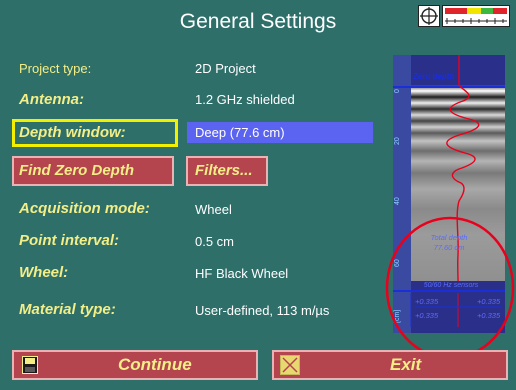 This screenshot has height=390, width=516. I want to click on acquisition-mode-value: Wheel, so click(213, 209).